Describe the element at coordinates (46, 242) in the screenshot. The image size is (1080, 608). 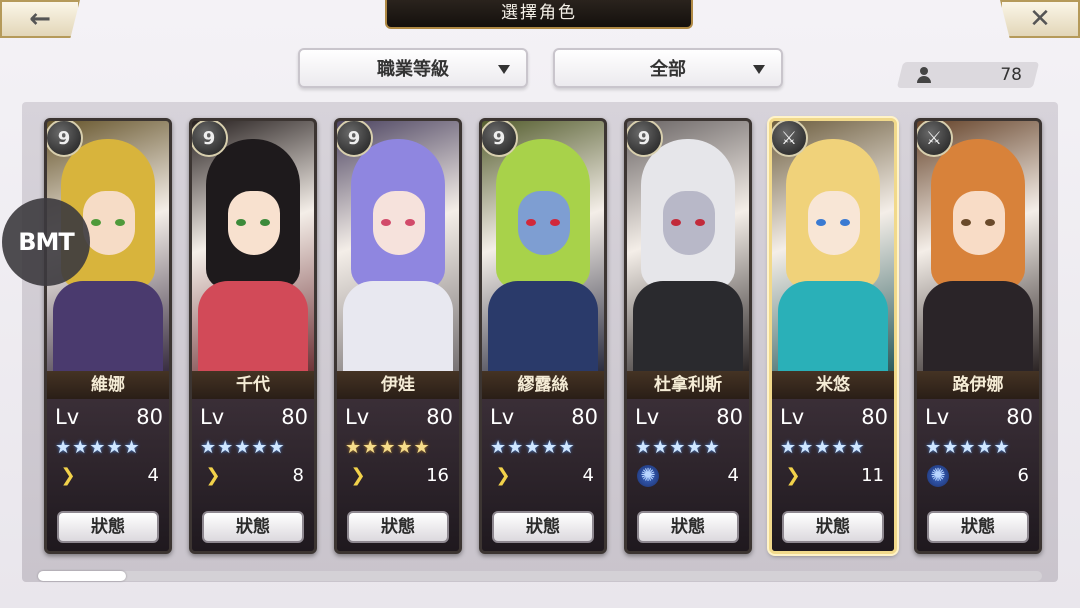
I see `watermark-logo: BMT` at that location.